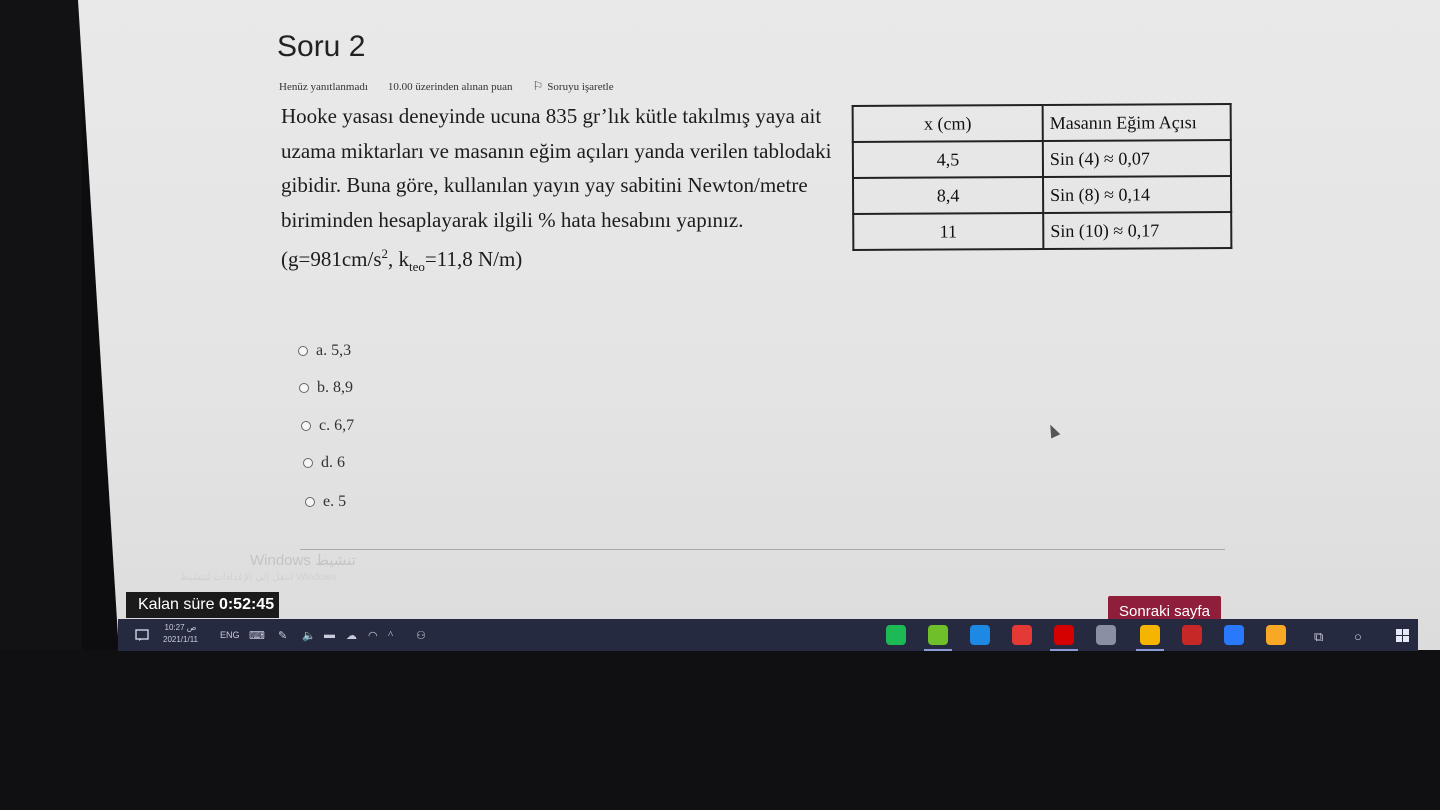 Image resolution: width=1440 pixels, height=810 pixels. Describe the element at coordinates (938, 635) in the screenshot. I see `utorrent-icon` at that location.